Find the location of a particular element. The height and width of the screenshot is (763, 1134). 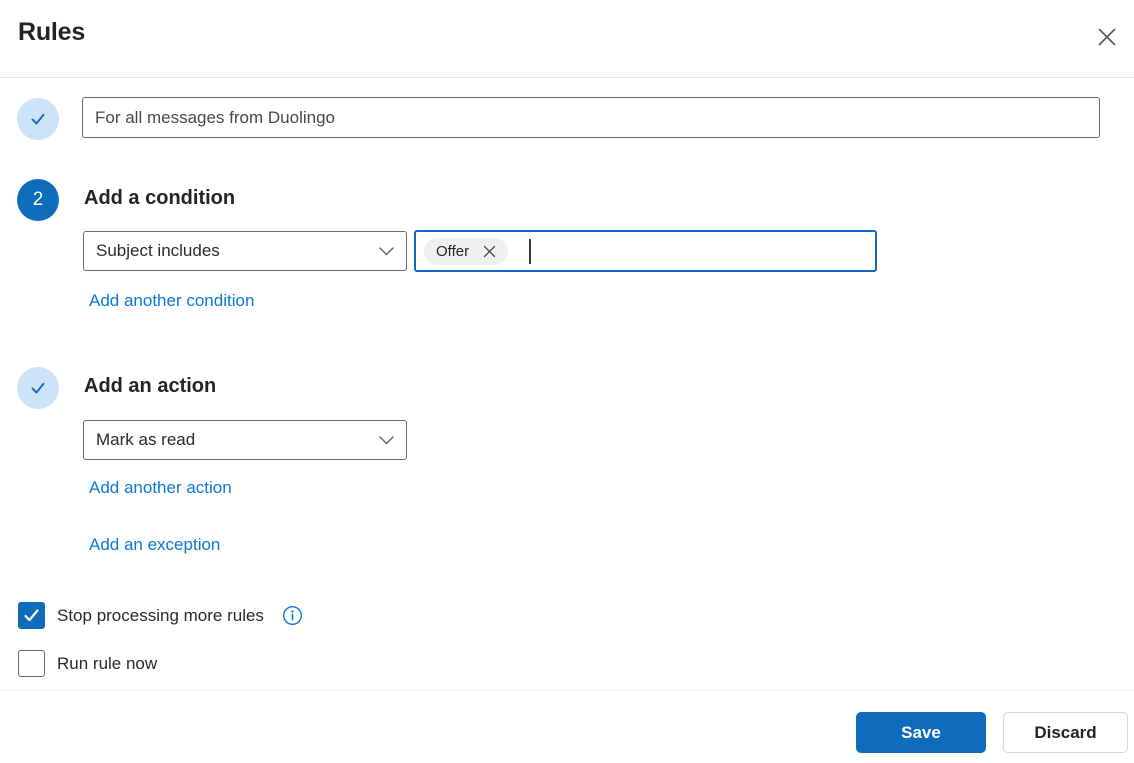

close-icon is located at coordinates (1107, 37).